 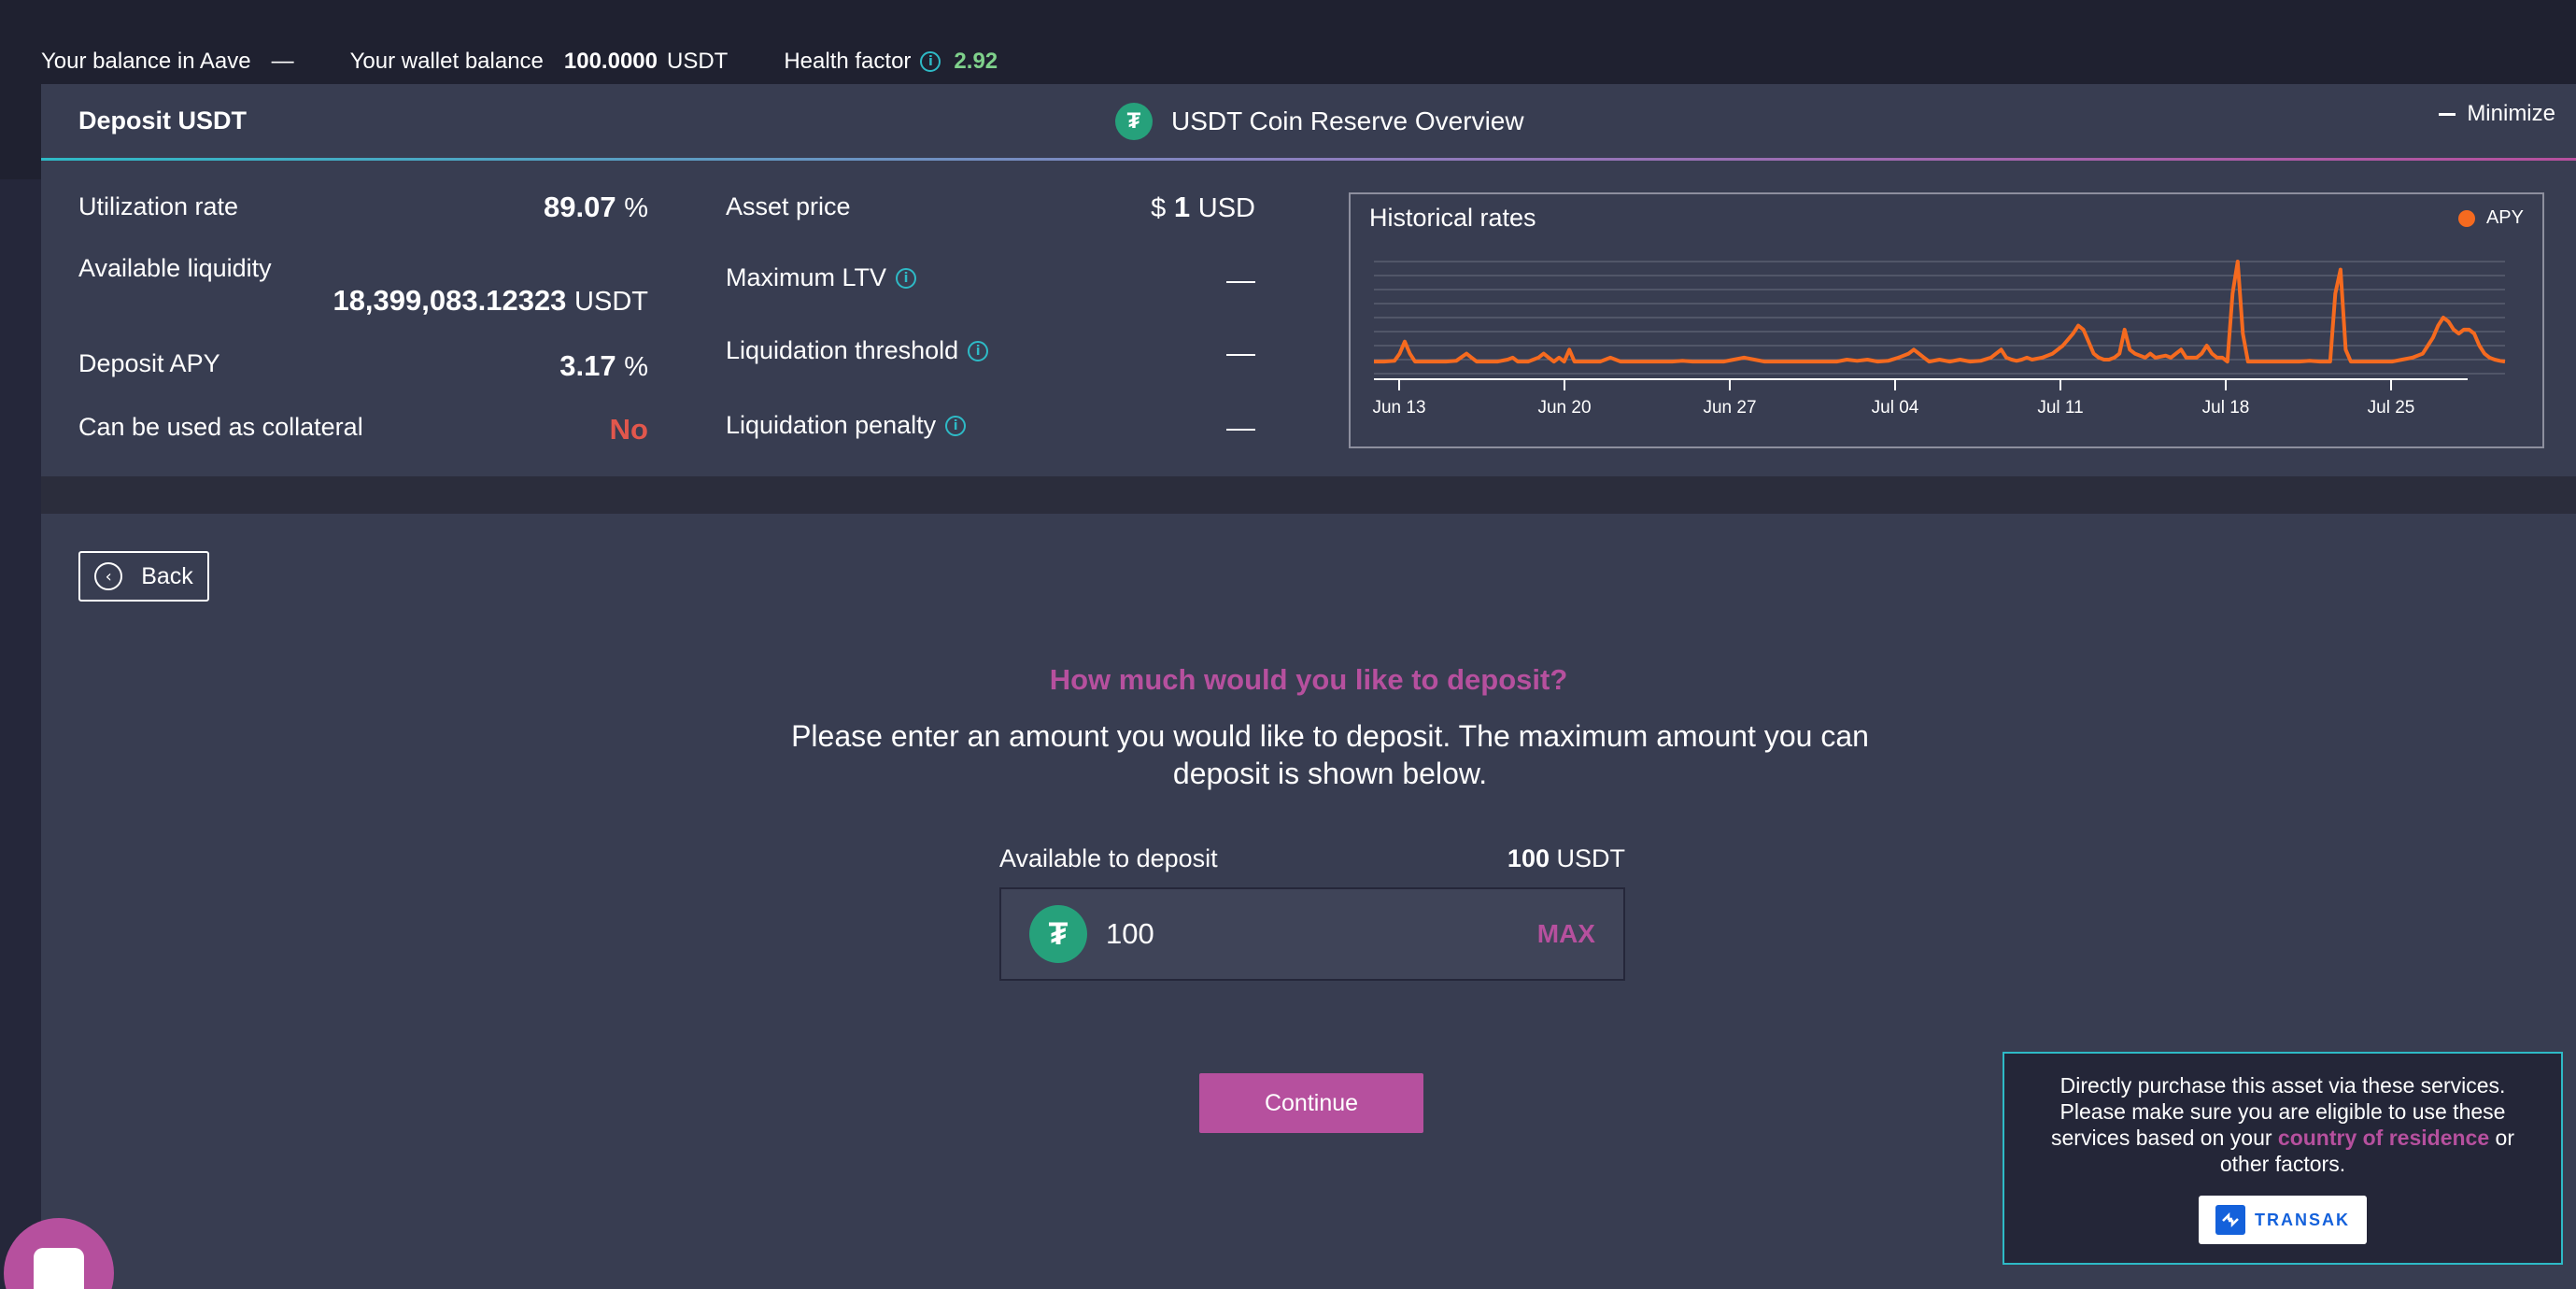 I want to click on balance-in-aave: Your balance in Aave —, so click(x=167, y=62).